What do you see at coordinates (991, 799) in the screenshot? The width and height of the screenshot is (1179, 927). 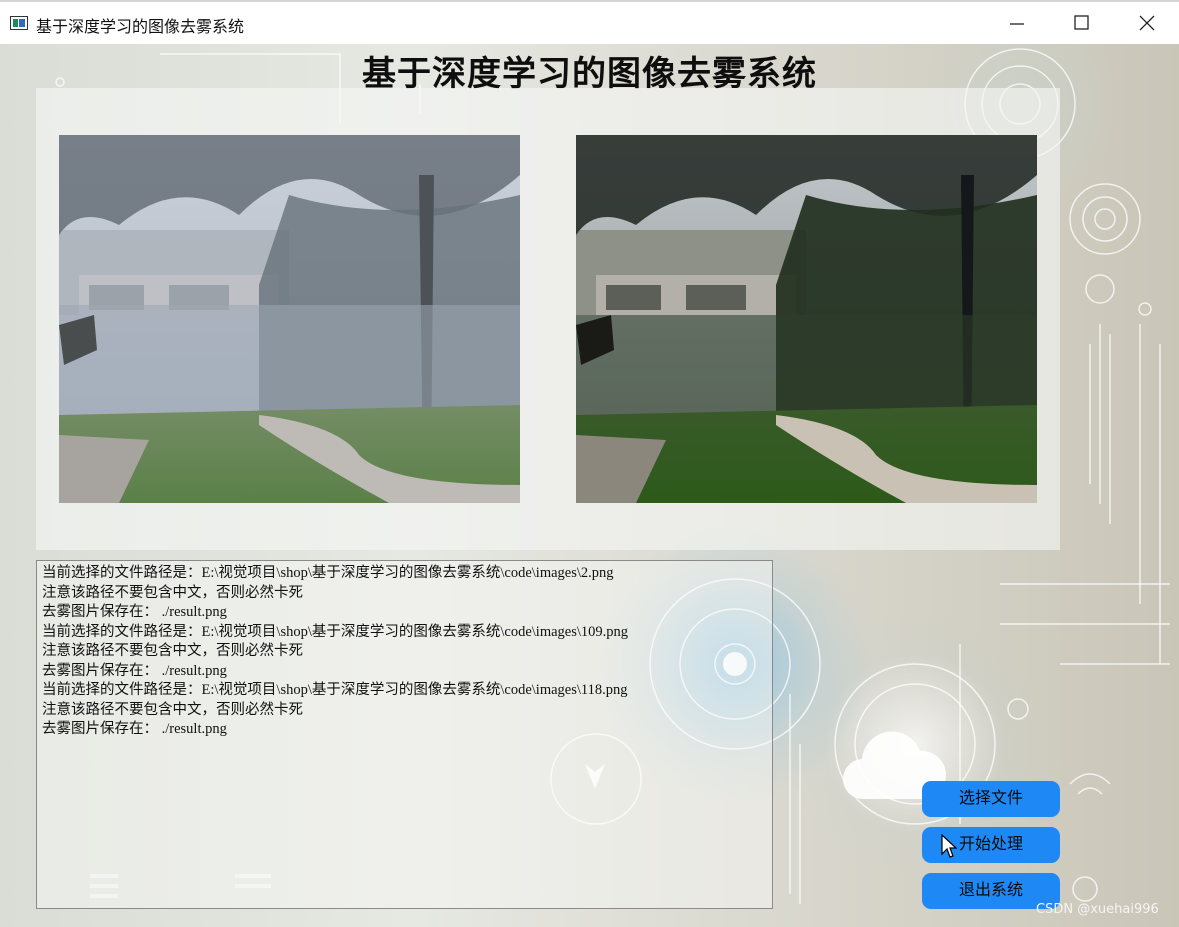 I see `select-file-button: 选择文件` at bounding box center [991, 799].